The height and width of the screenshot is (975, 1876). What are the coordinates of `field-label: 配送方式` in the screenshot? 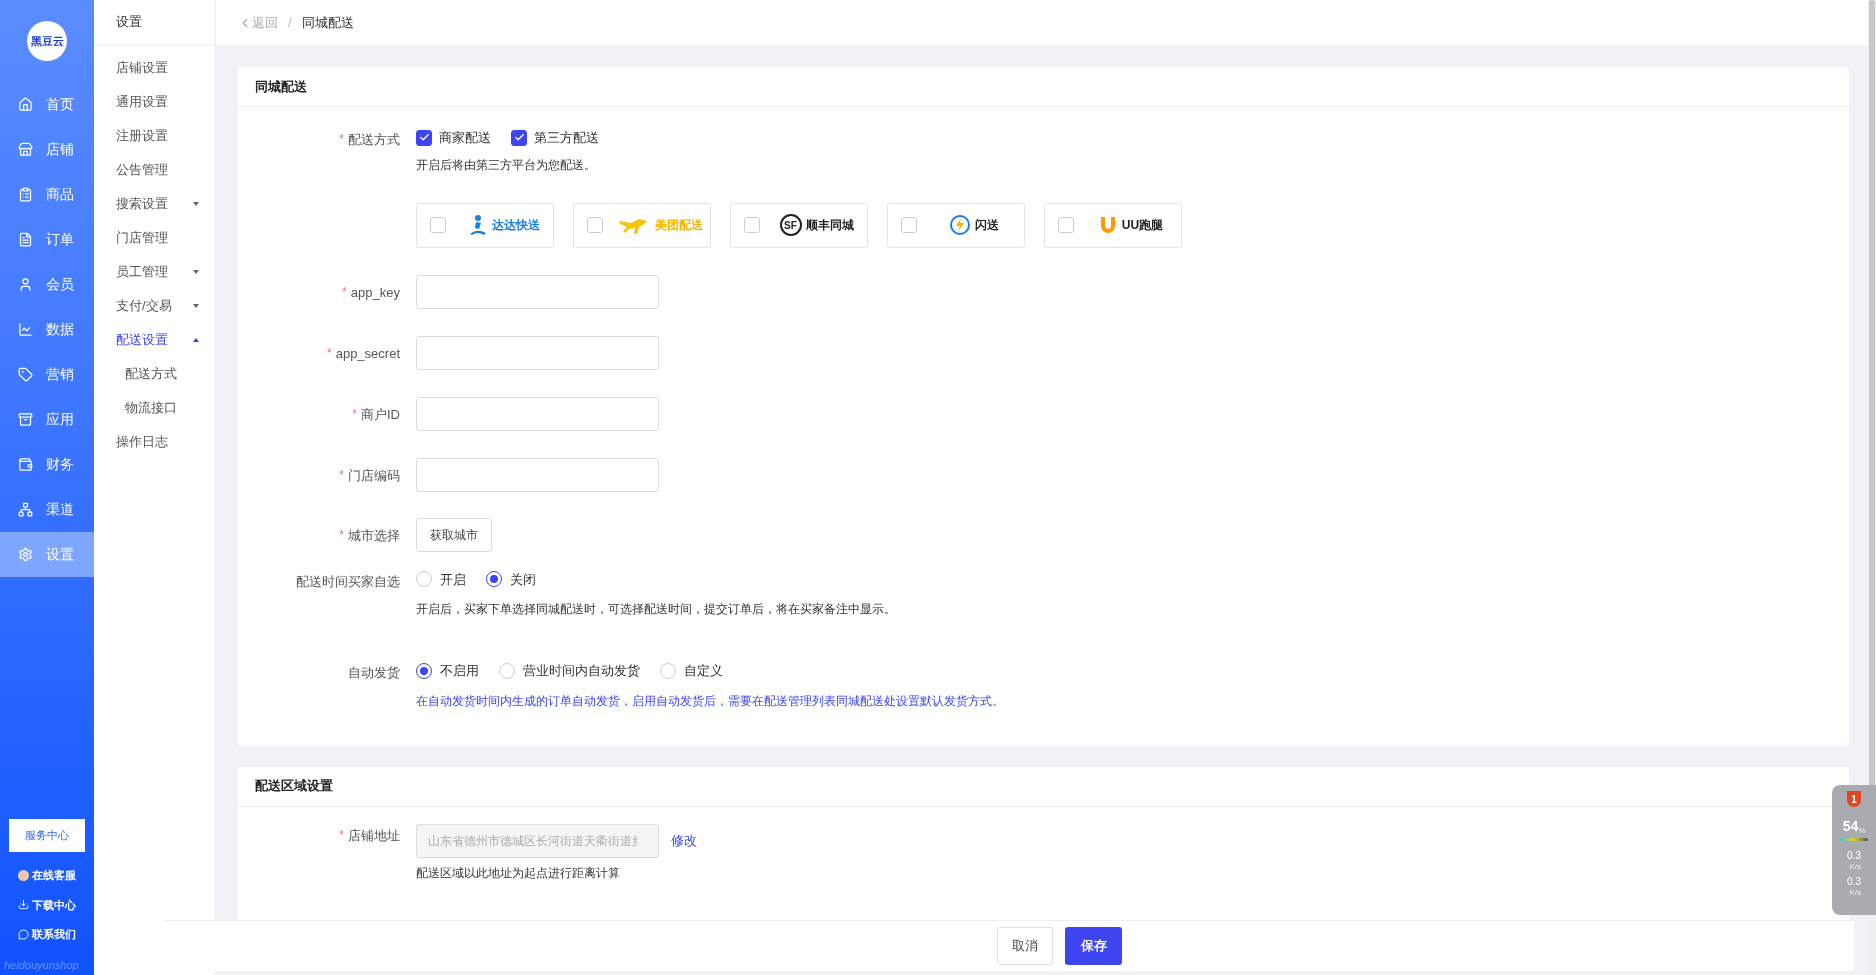 It's located at (374, 140).